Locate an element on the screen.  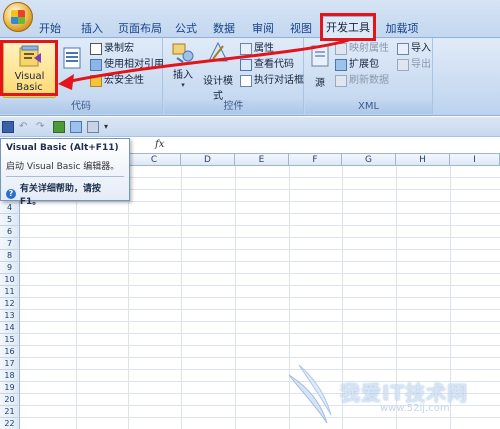
controls-group: 插入 ▾ 设计模式 属性 查看代码 执行对话框 控件 is located at coordinates (234, 76).